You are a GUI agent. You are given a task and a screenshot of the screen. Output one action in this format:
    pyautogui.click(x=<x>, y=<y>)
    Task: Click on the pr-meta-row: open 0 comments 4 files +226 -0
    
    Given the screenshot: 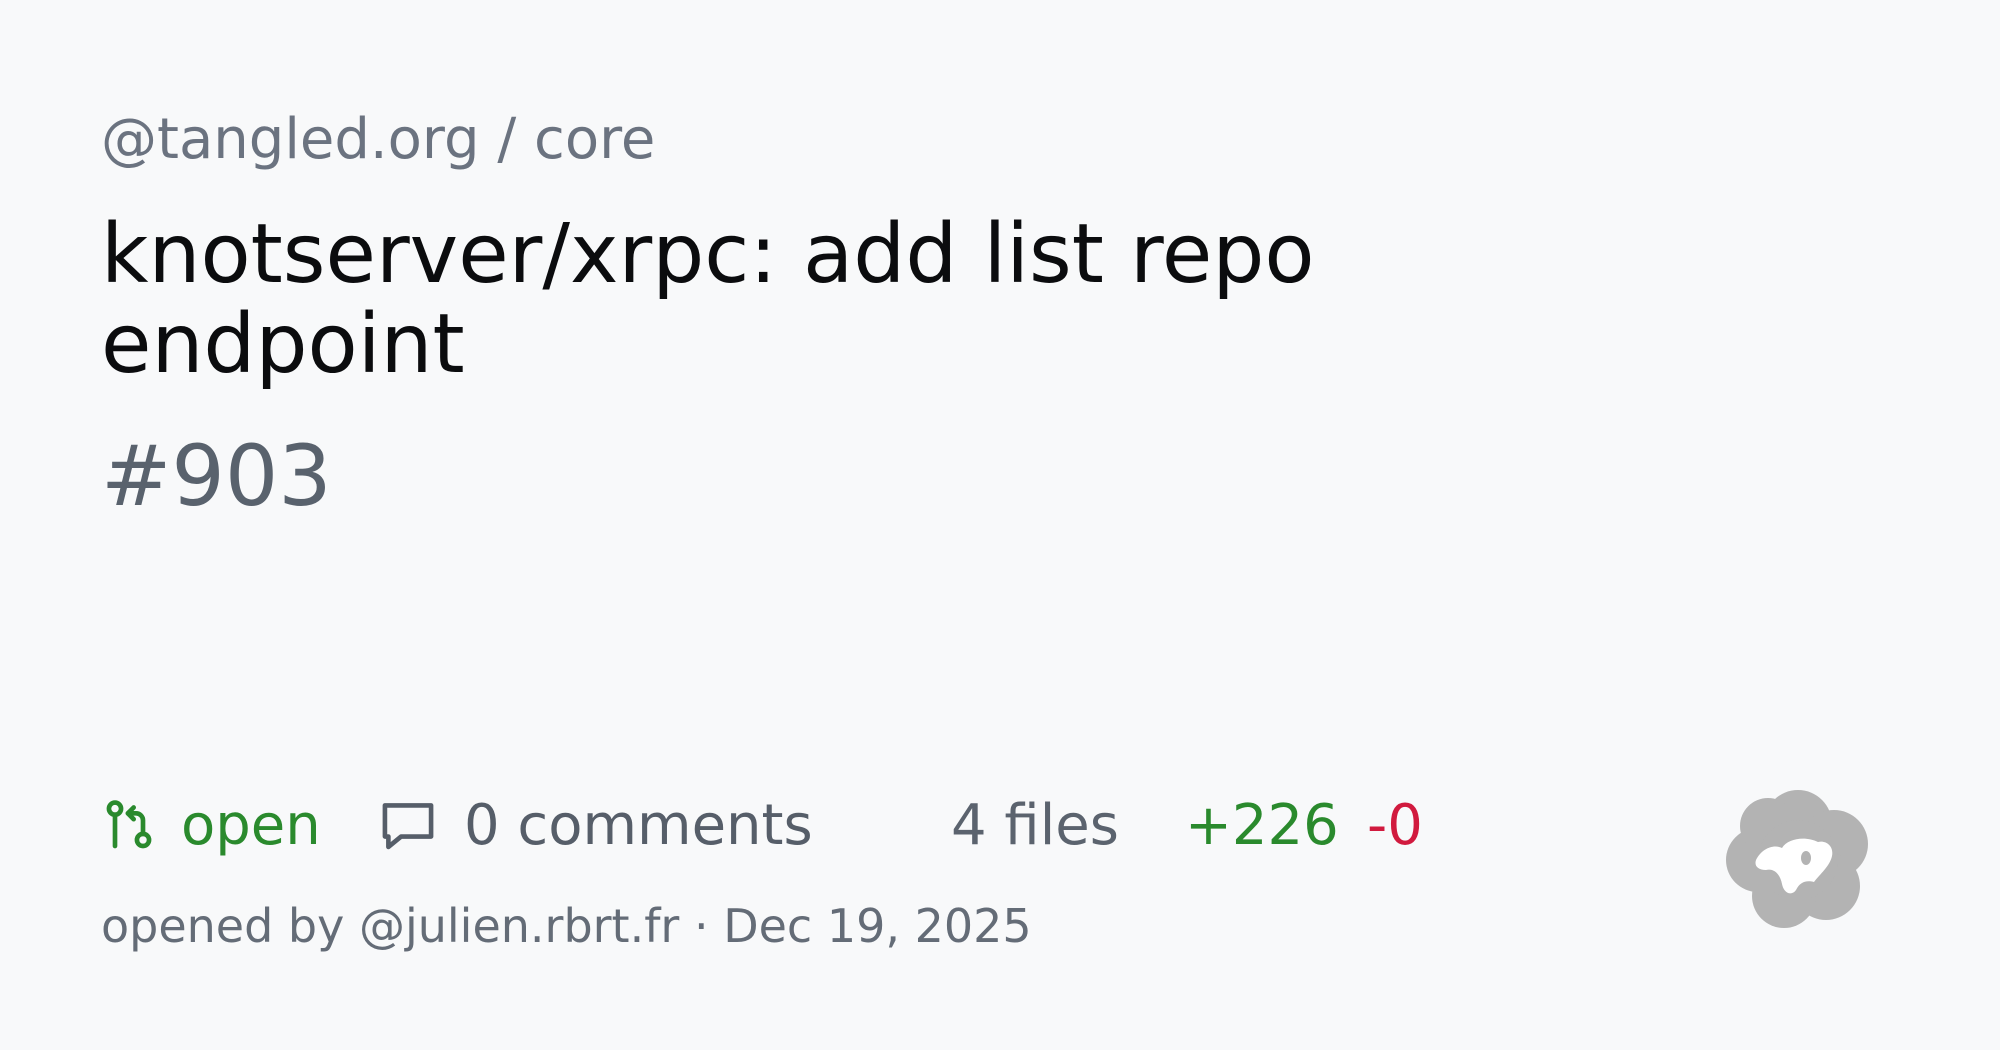 What is the action you would take?
    pyautogui.click(x=801, y=825)
    